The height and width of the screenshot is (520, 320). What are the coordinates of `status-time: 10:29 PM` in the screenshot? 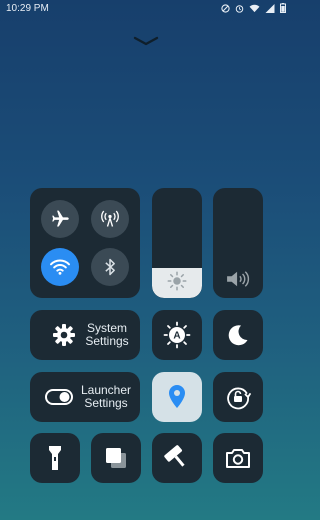 It's located at (27, 8).